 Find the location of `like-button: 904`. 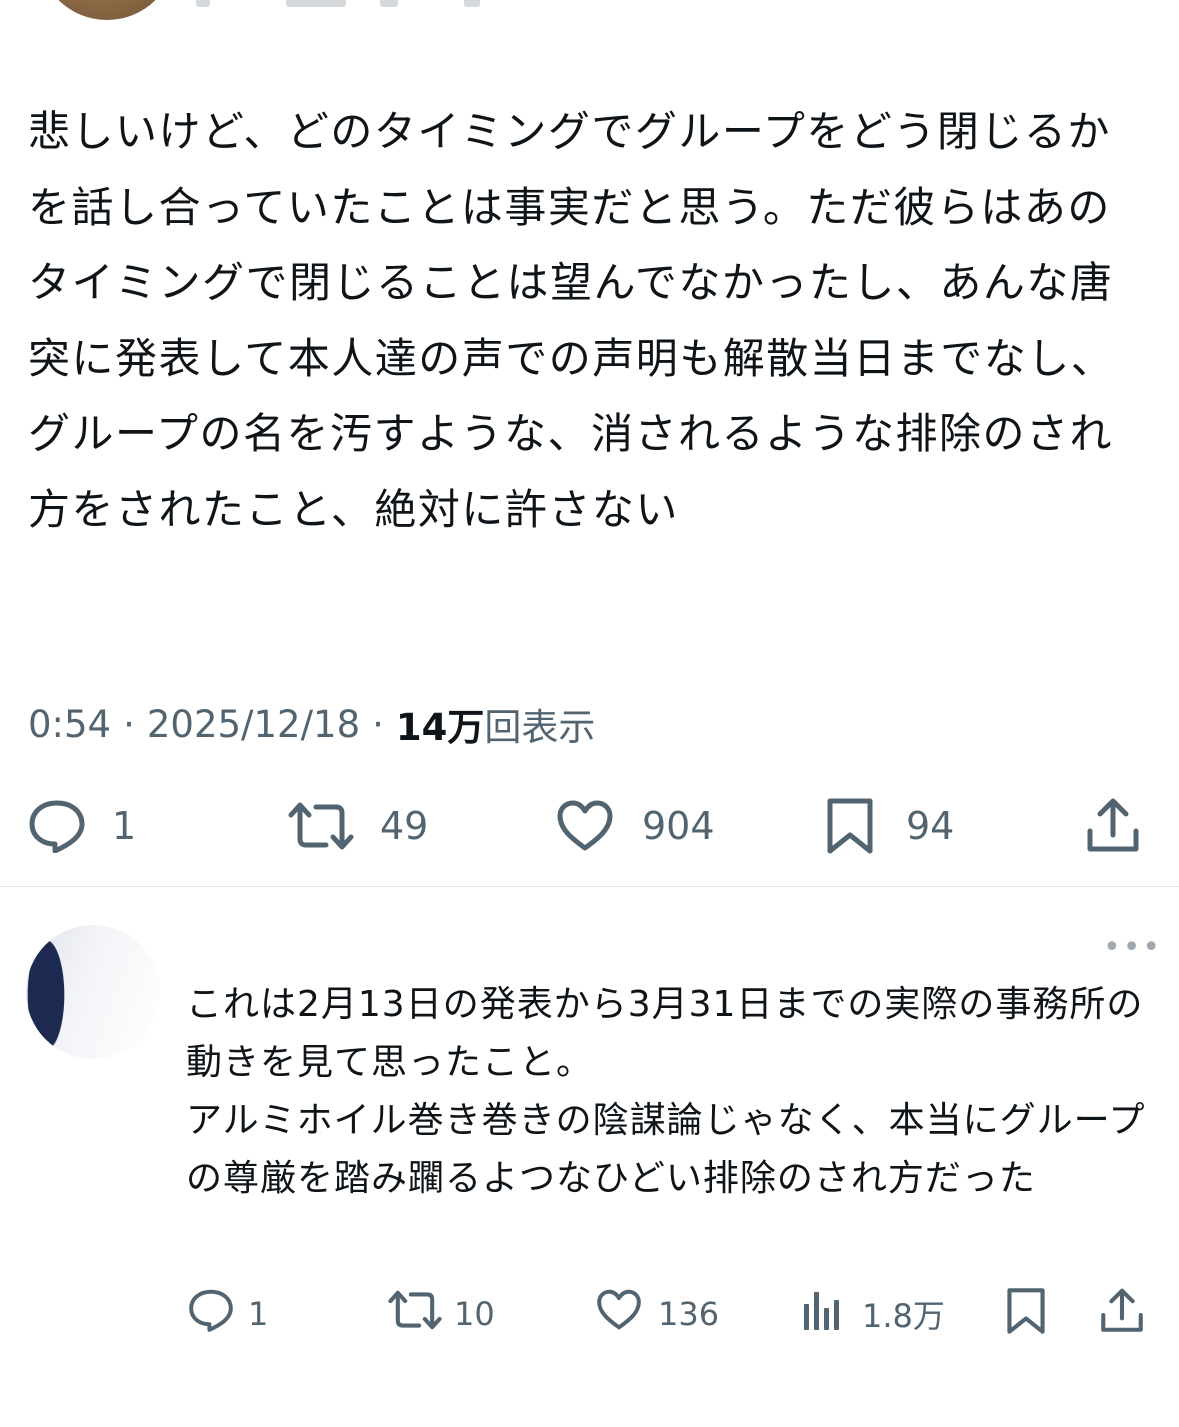

like-button: 904 is located at coordinates (635, 826).